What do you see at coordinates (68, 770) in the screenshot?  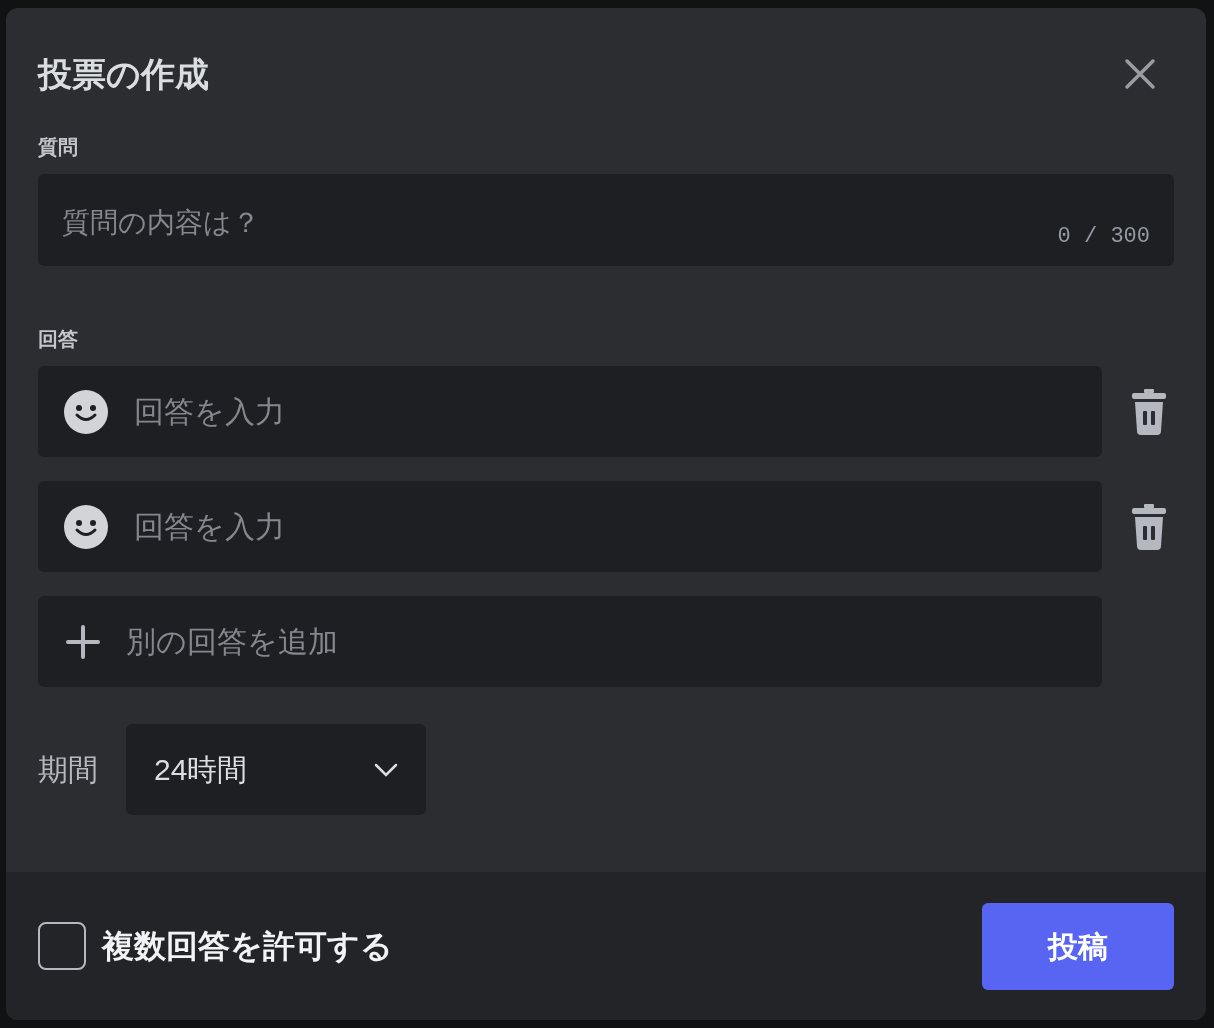 I see `duration-label: 期間` at bounding box center [68, 770].